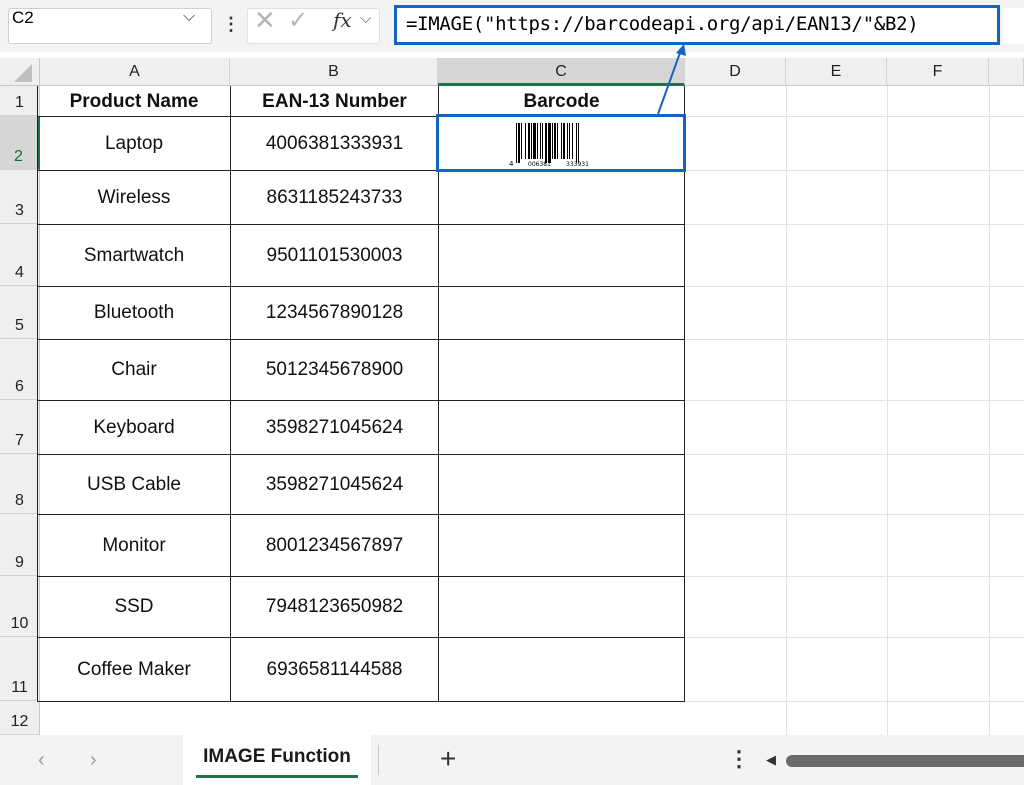  I want to click on cell-product: Laptop, so click(134, 143).